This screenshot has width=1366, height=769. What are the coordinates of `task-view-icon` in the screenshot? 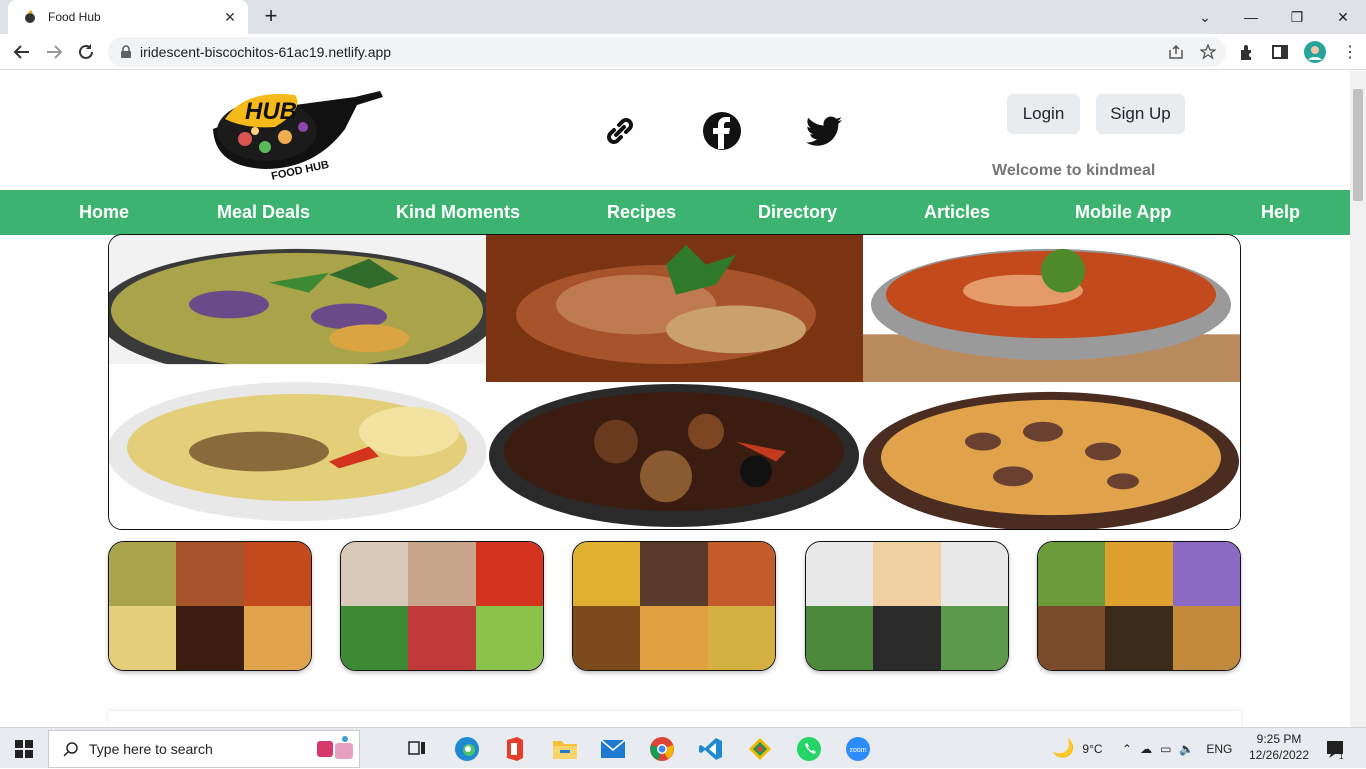 It's located at (417, 749).